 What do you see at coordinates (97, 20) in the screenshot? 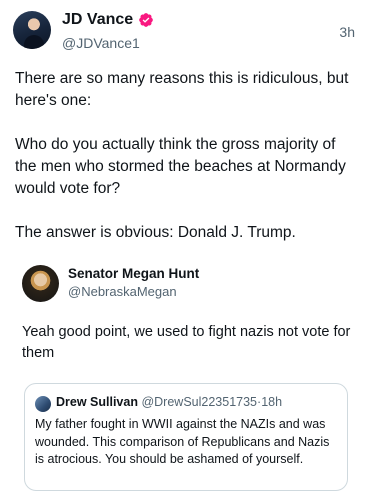
I see `author-name: JD Vance` at bounding box center [97, 20].